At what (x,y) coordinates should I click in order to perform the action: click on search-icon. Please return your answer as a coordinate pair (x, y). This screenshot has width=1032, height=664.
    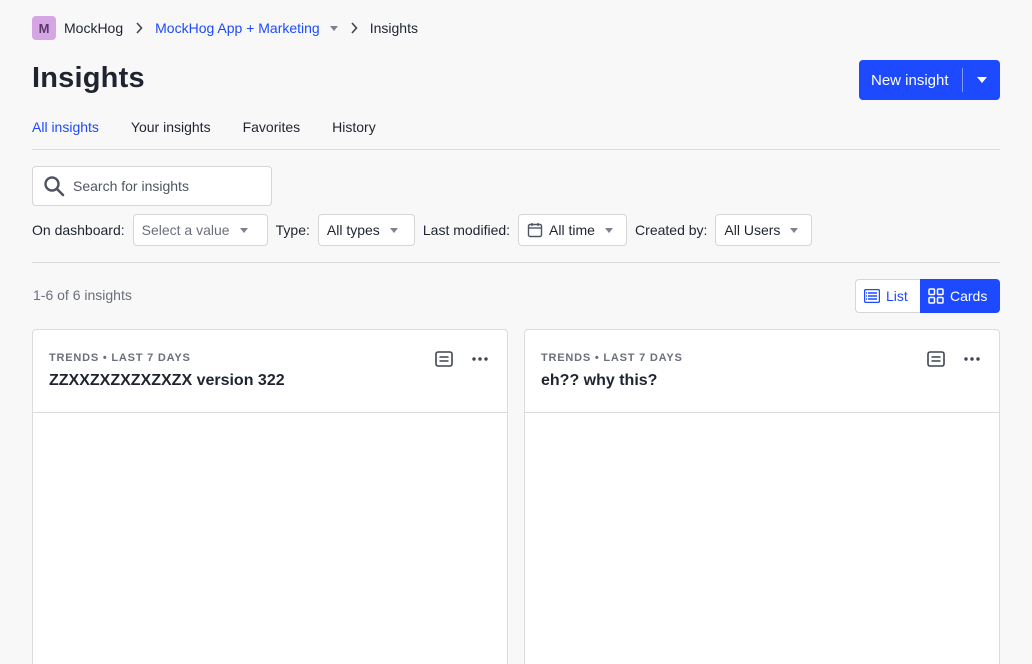
    Looking at the image, I should click on (54, 186).